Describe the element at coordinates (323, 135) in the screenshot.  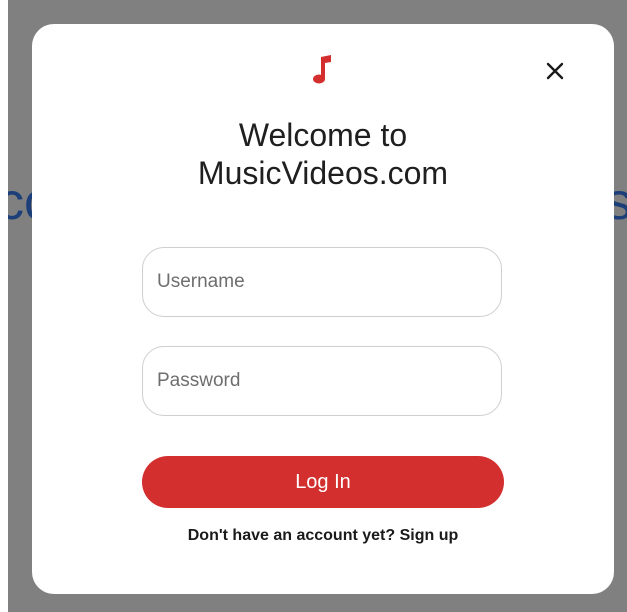
I see `title-line-1: Welcome to` at that location.